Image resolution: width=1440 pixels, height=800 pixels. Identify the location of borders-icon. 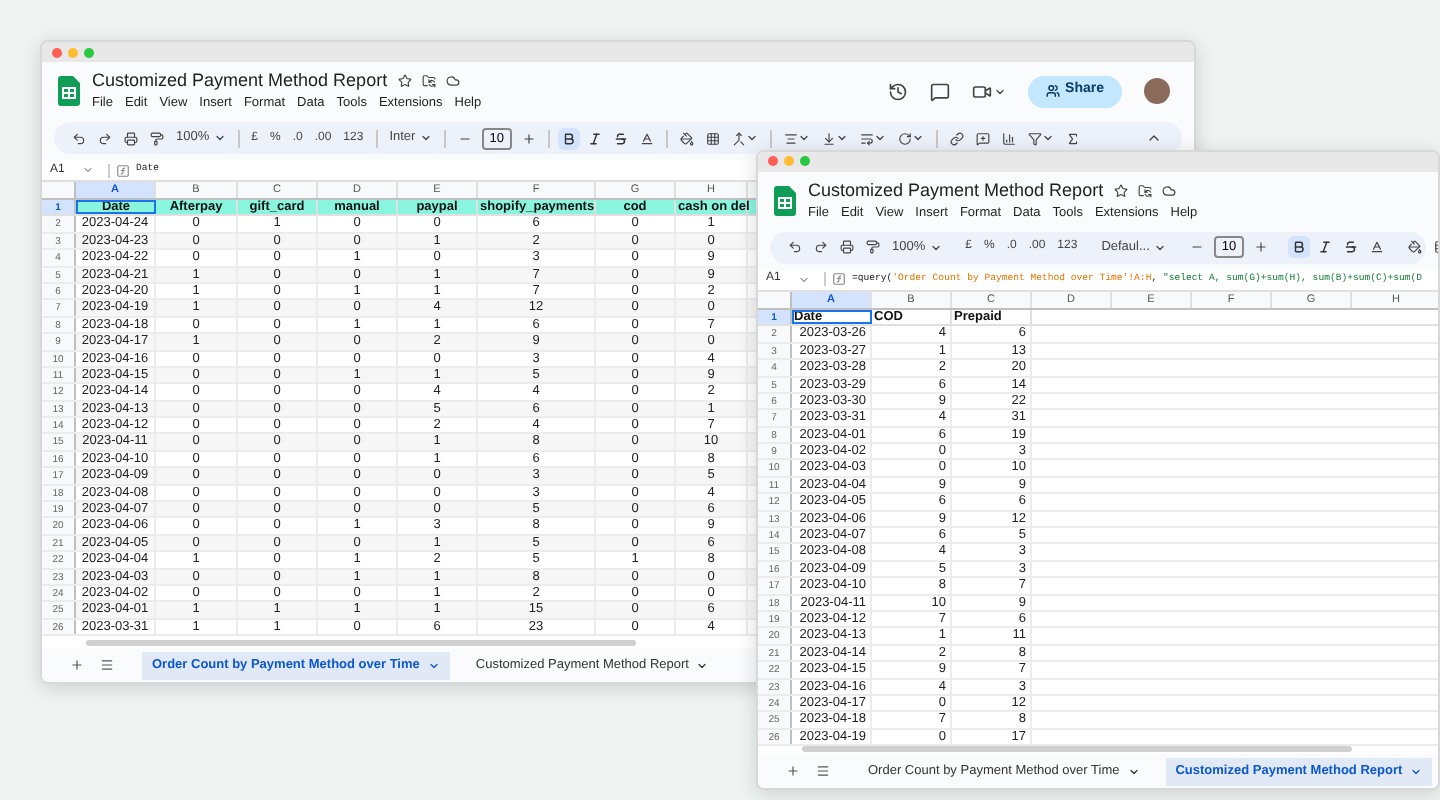
(712, 138).